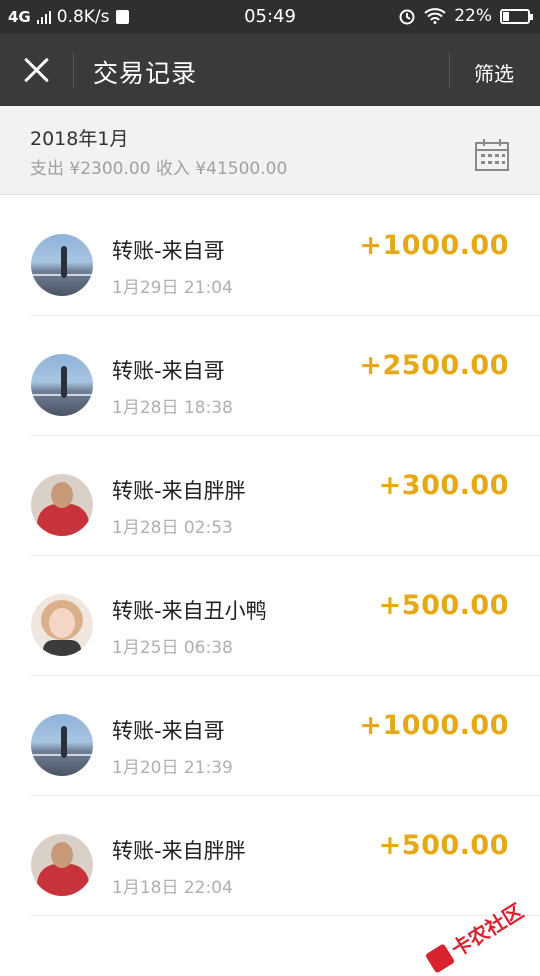 This screenshot has height=976, width=540. Describe the element at coordinates (407, 17) in the screenshot. I see `alarm-icon` at that location.